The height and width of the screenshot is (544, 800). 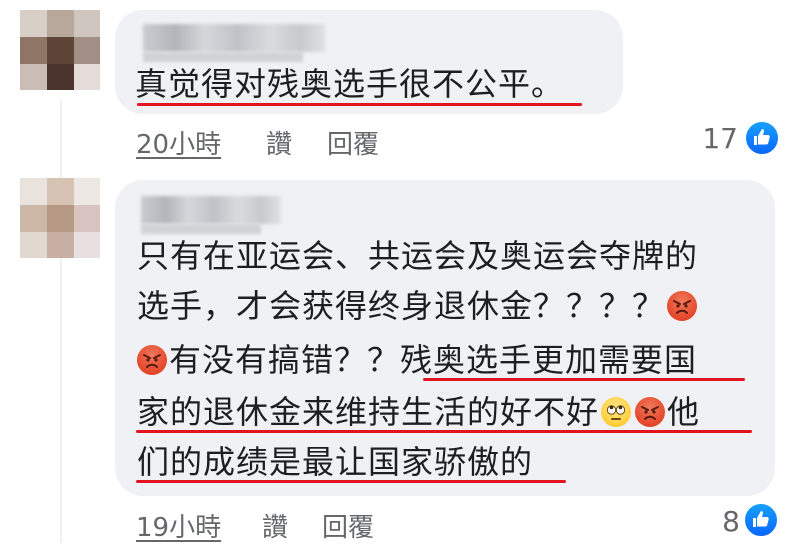 I want to click on comment-timestamp: 19小時, so click(x=178, y=525).